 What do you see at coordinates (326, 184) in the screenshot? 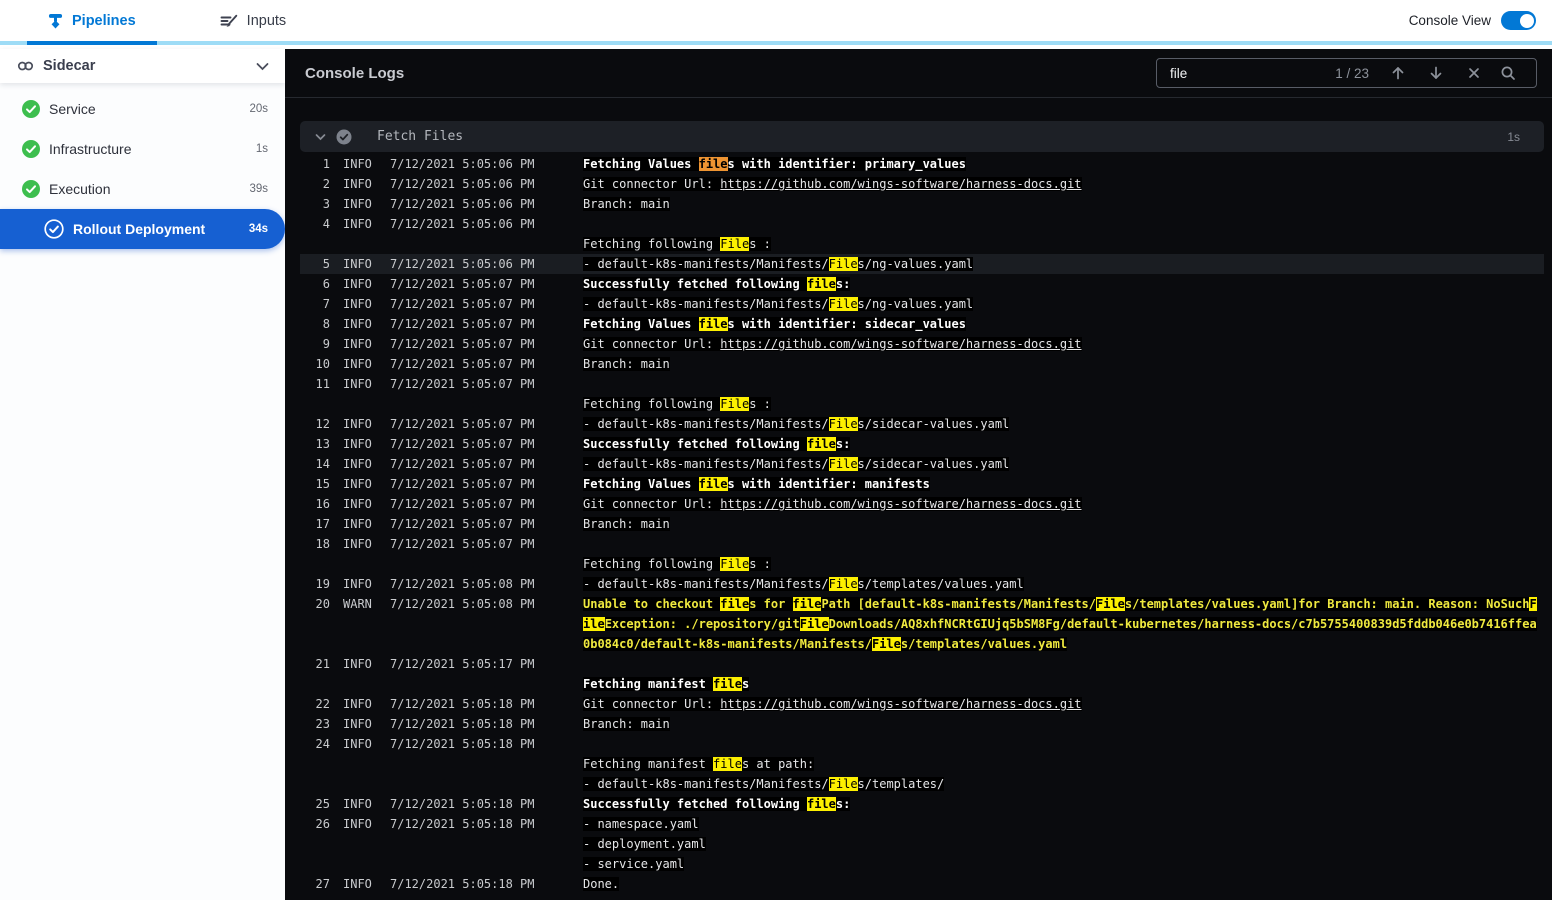
I see `log-line-number: 2` at bounding box center [326, 184].